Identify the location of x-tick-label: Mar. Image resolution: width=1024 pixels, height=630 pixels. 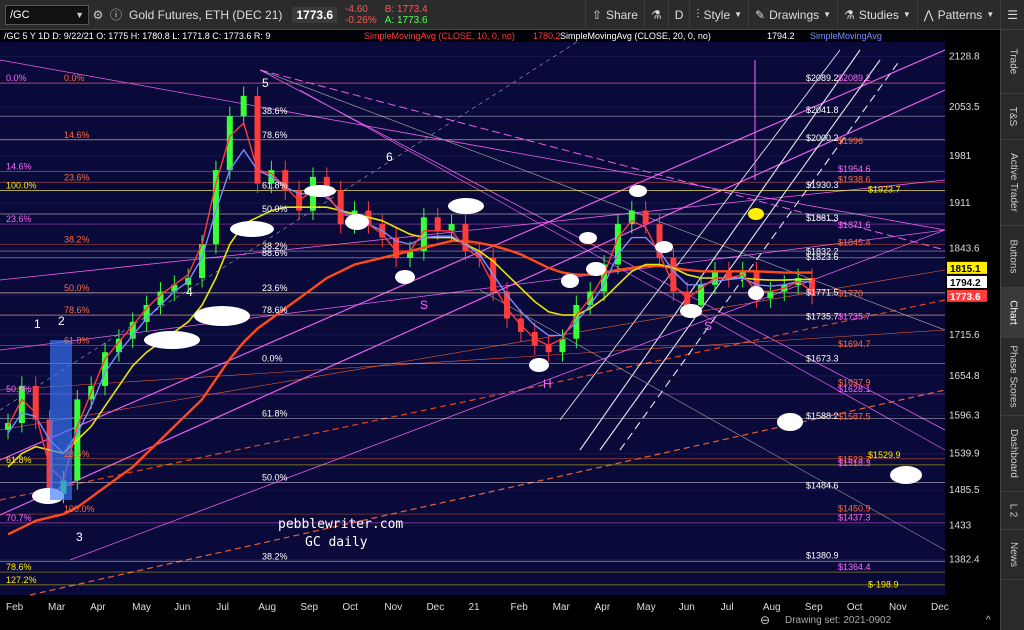
(562, 607).